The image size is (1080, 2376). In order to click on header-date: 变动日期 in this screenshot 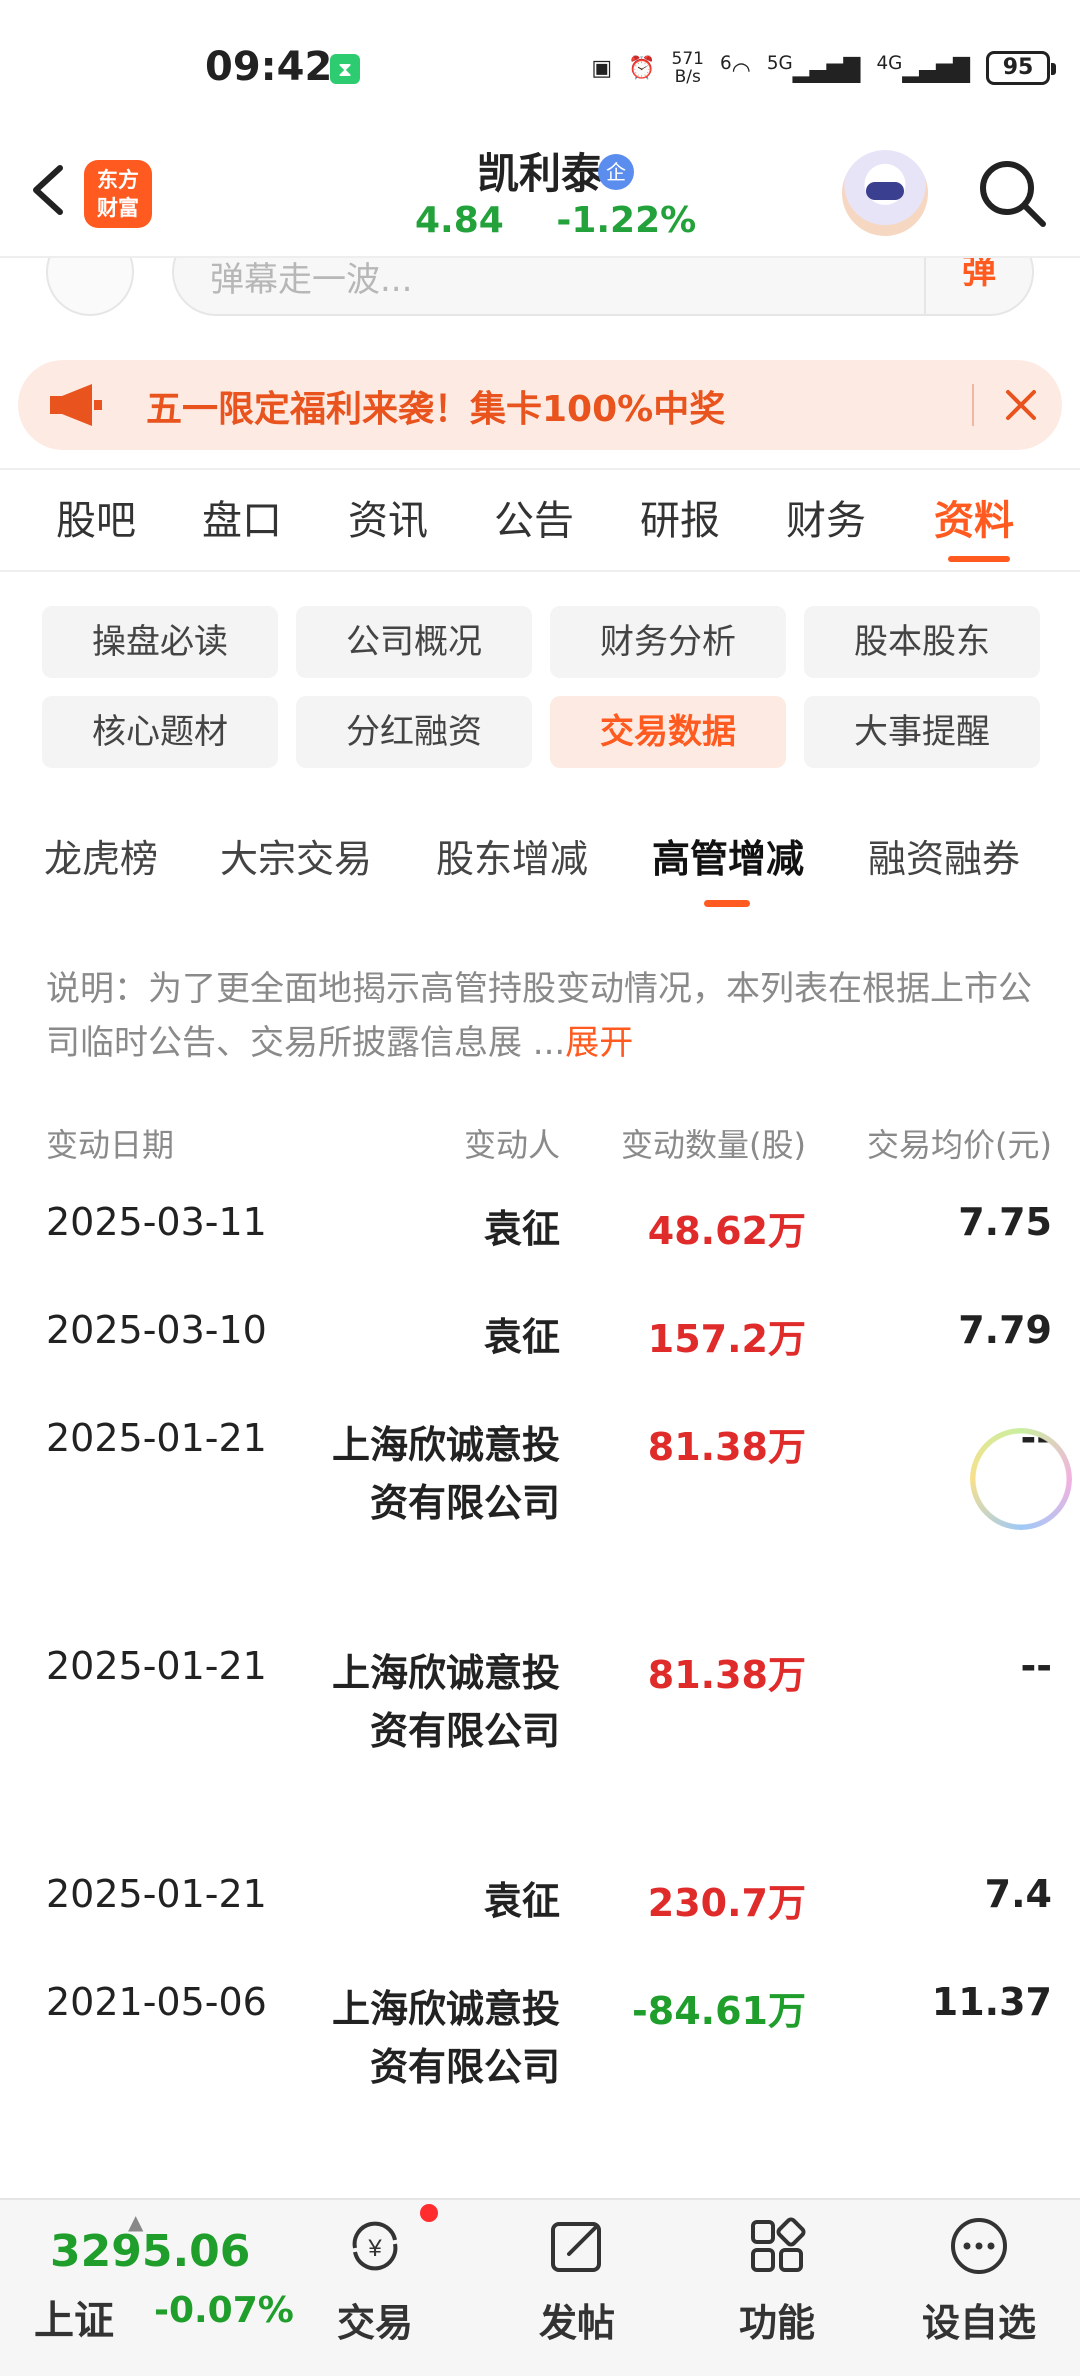, I will do `click(110, 1145)`.